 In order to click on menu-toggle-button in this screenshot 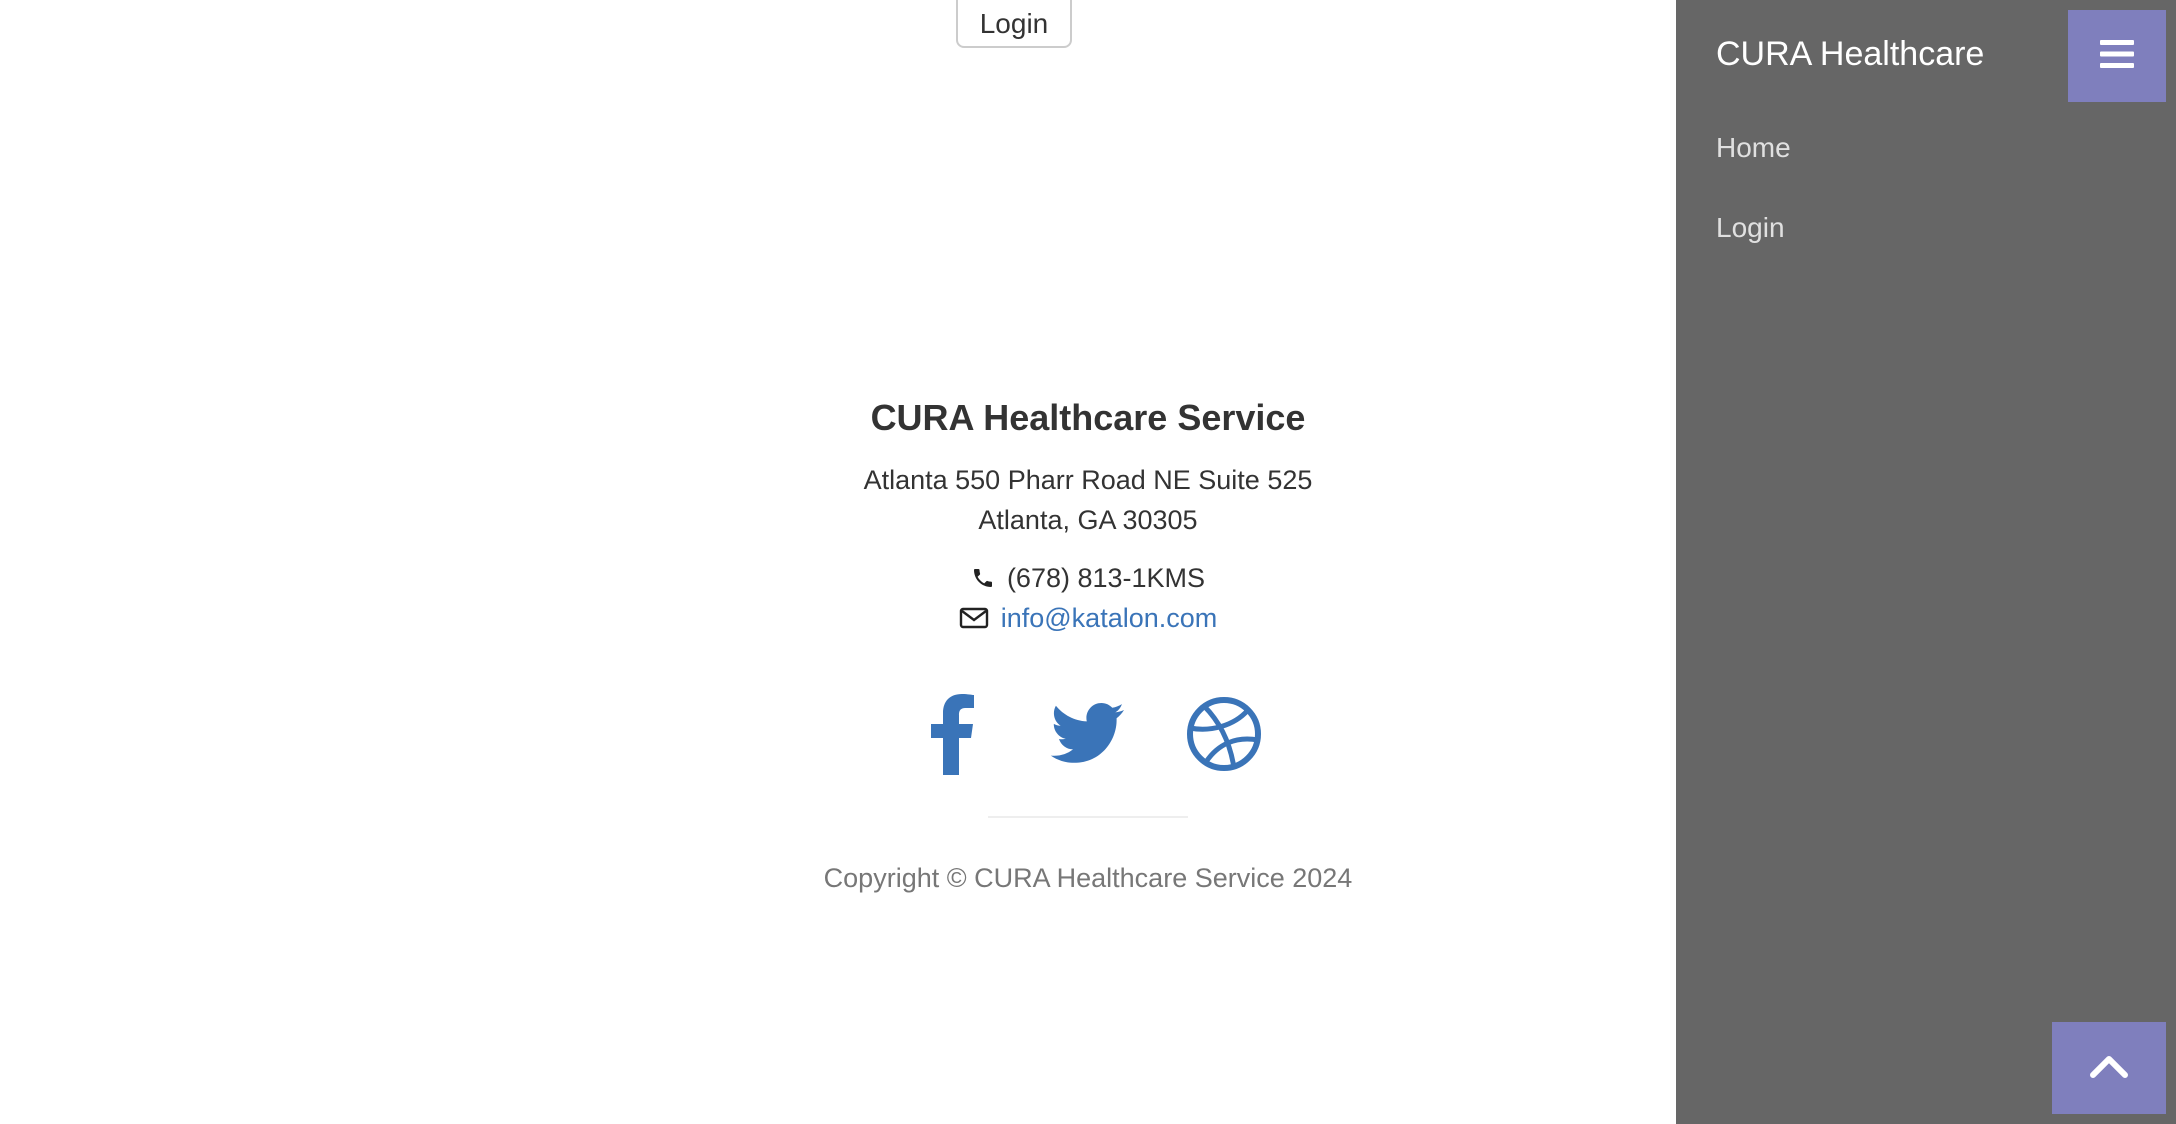, I will do `click(2117, 56)`.